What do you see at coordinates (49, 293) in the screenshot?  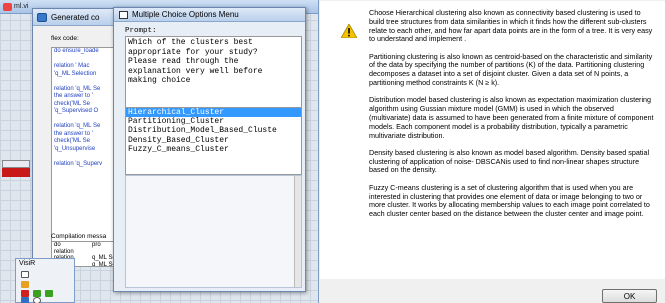 I see `green-number-icon` at bounding box center [49, 293].